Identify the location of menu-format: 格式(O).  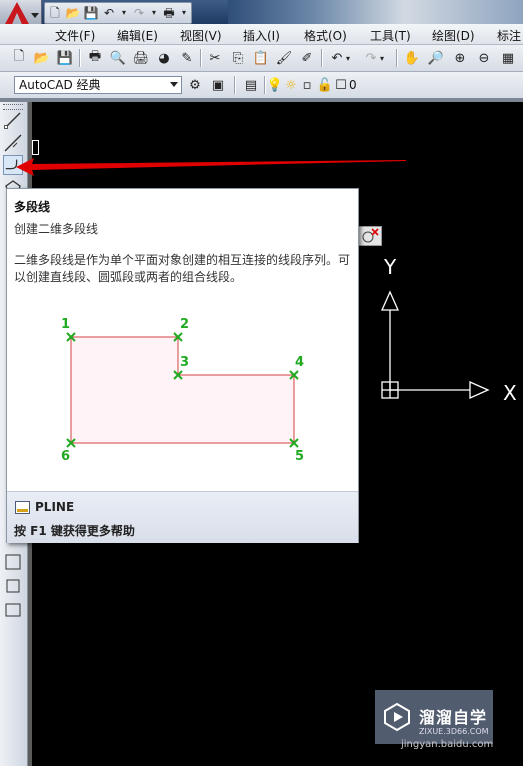
(325, 35).